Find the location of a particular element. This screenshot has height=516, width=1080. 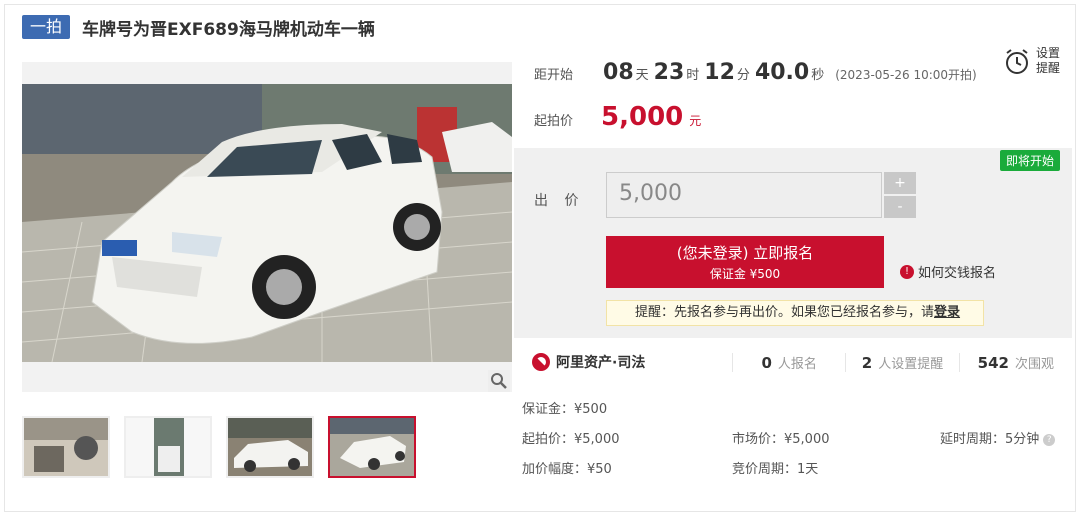

zoom-button is located at coordinates (499, 381).